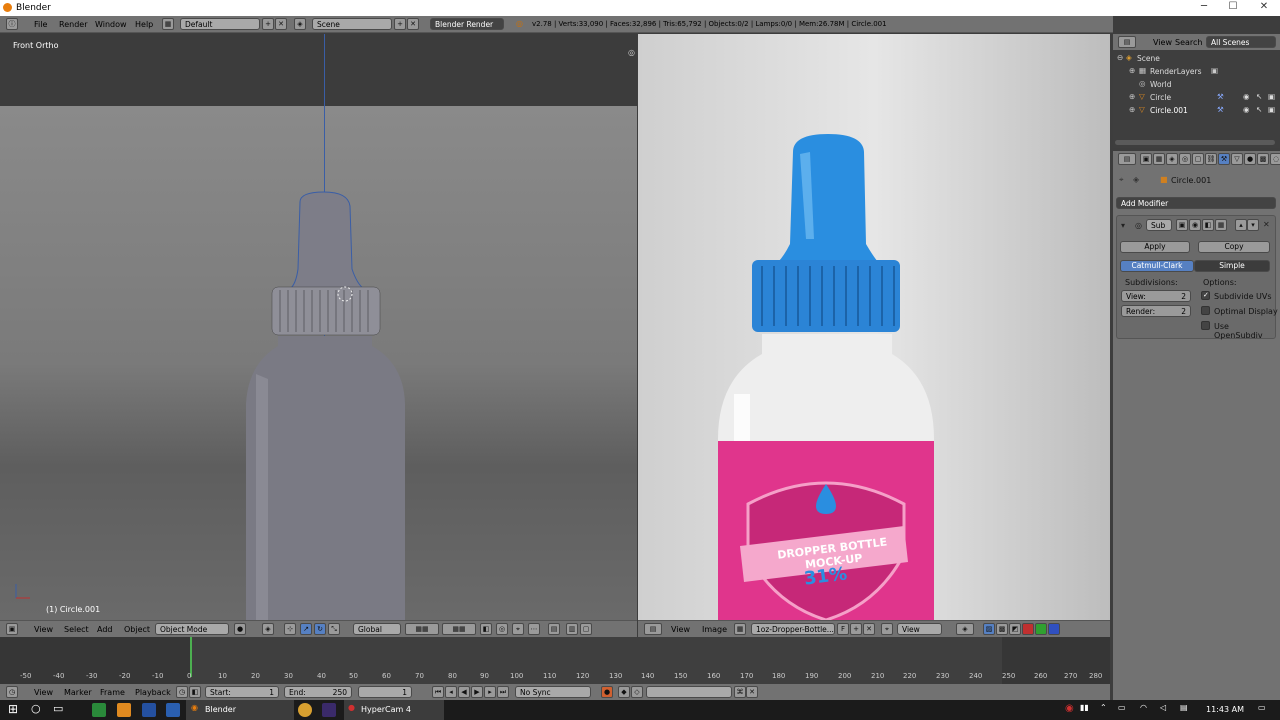 The width and height of the screenshot is (1280, 720). What do you see at coordinates (1208, 225) in the screenshot?
I see `render-display-icon: ◧` at bounding box center [1208, 225].